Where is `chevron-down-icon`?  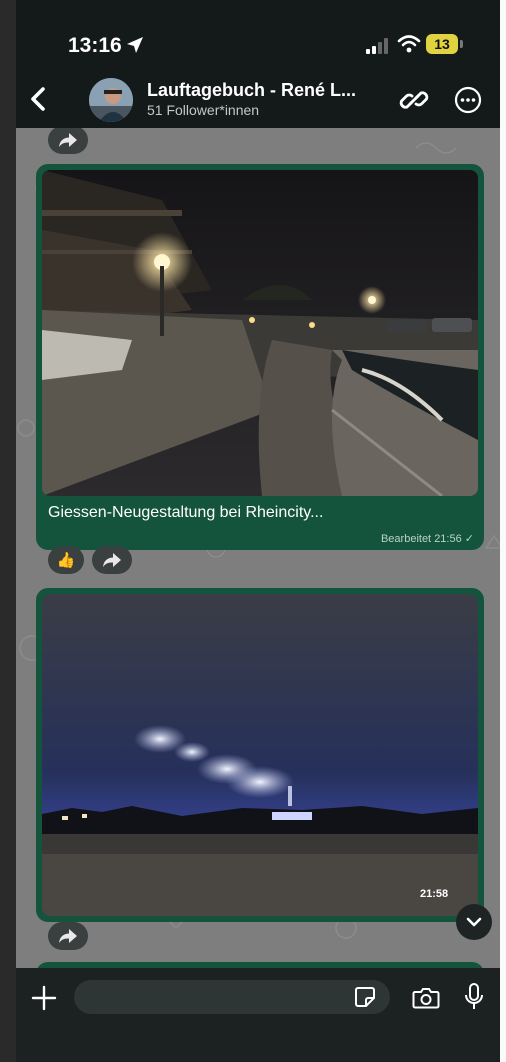 chevron-down-icon is located at coordinates (474, 922).